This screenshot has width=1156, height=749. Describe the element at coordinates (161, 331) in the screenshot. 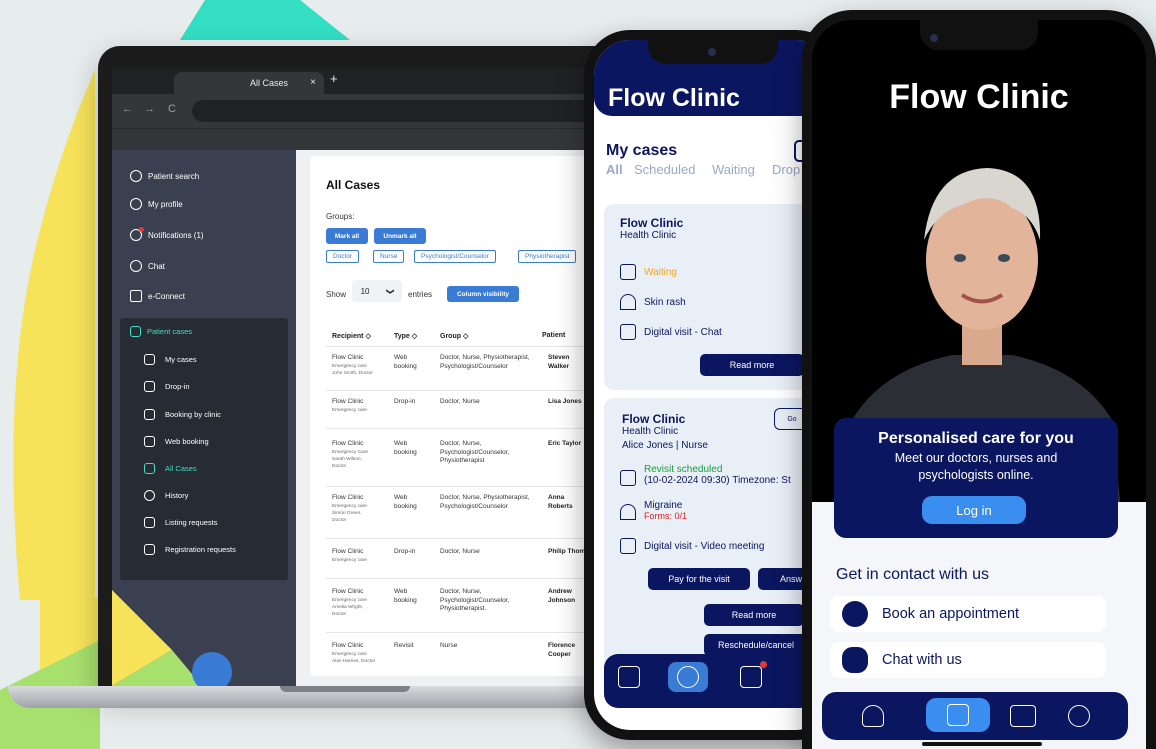

I see `sidebar-item-patient-cases: Patient cases` at that location.